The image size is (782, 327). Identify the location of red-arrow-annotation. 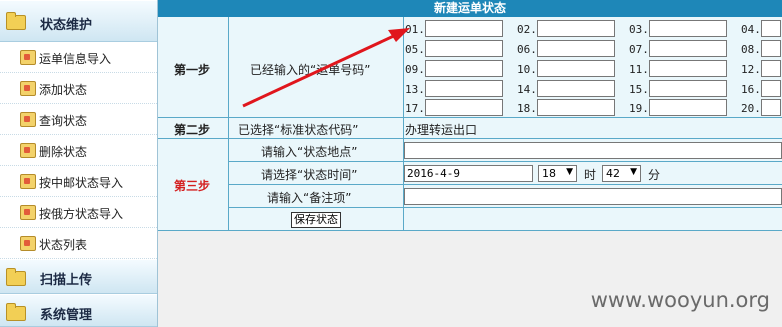
(326, 68).